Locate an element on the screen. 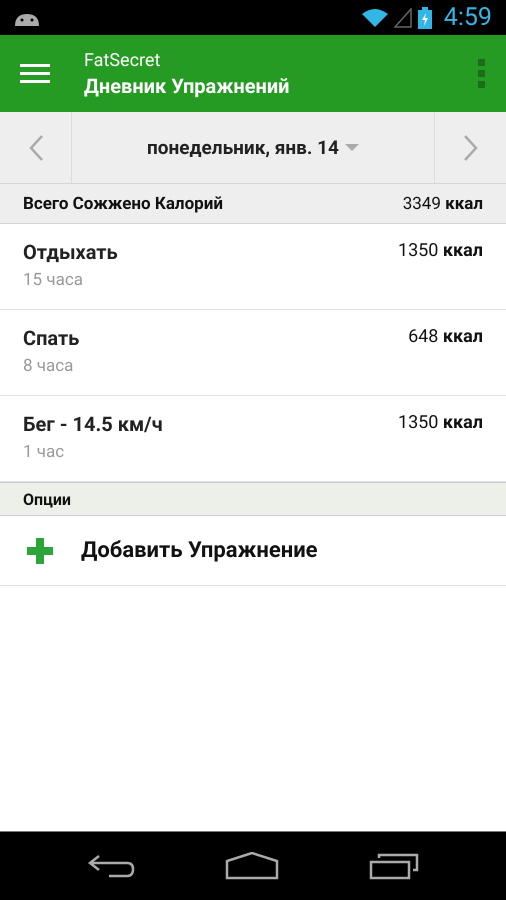 The image size is (506, 900). signal-icon is located at coordinates (403, 18).